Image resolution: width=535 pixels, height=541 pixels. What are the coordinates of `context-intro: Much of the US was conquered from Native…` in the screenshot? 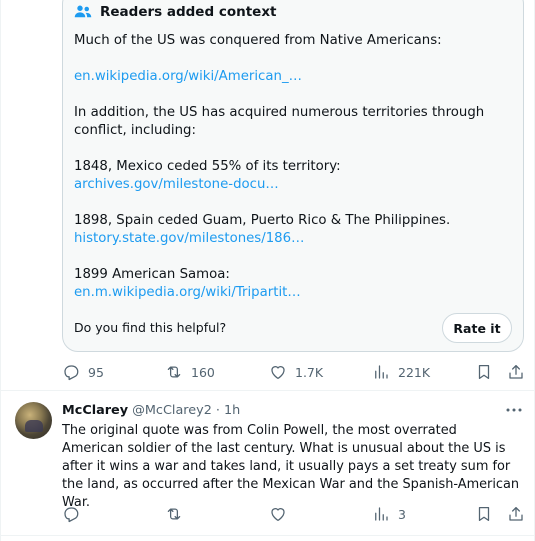 It's located at (258, 40).